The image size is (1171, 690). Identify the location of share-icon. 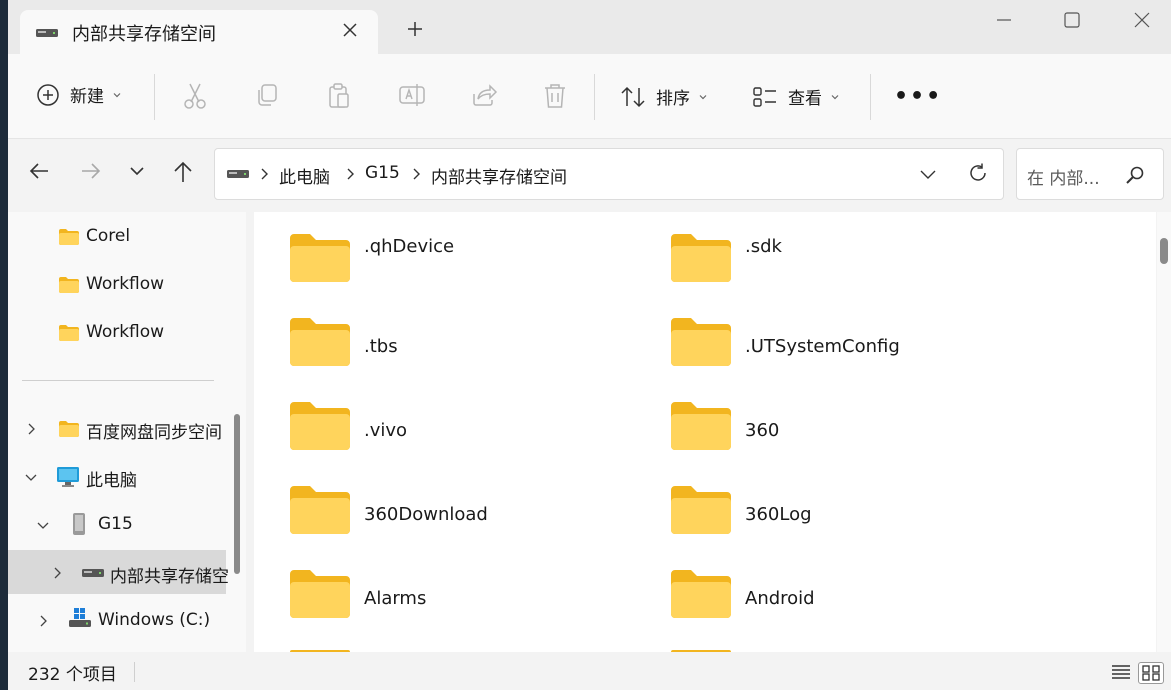
(484, 95).